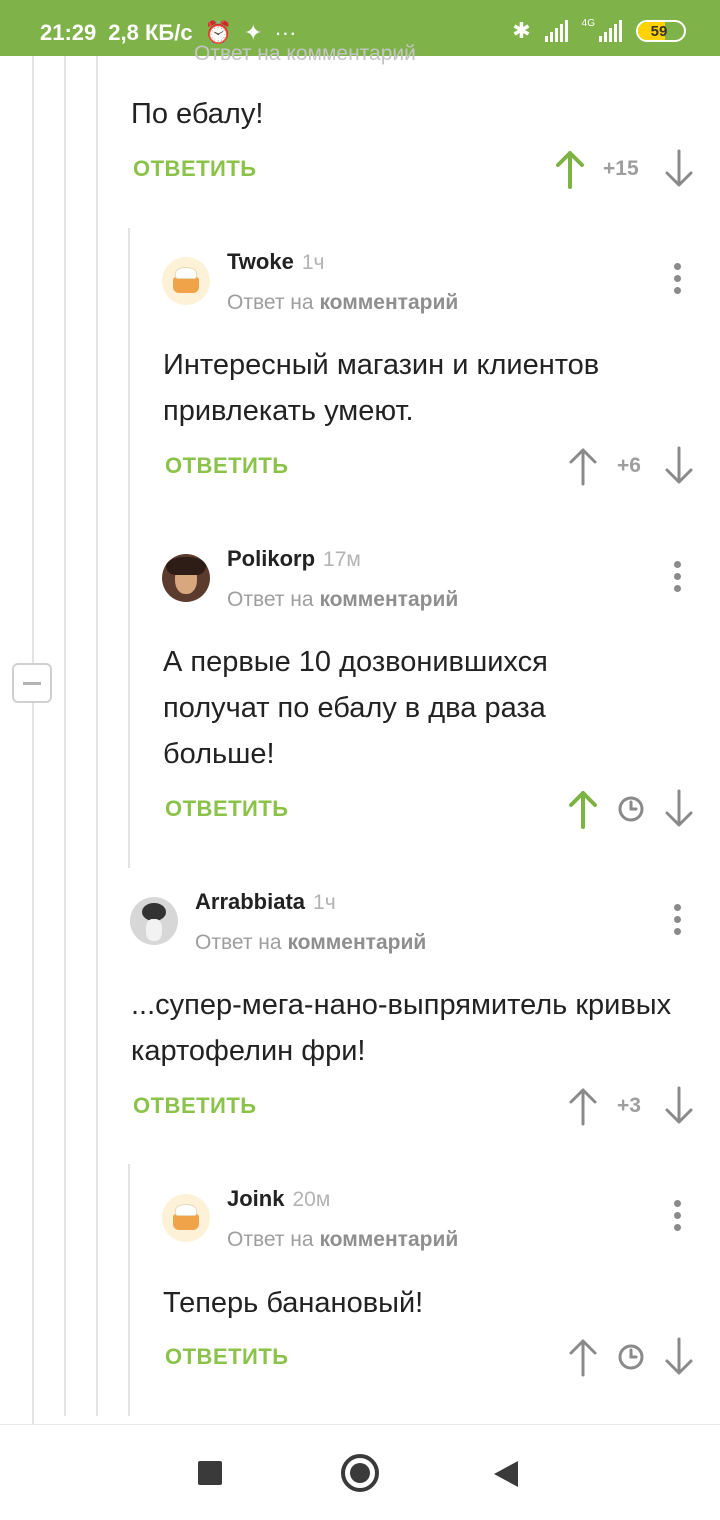 The height and width of the screenshot is (1520, 720). Describe the element at coordinates (255, 1198) in the screenshot. I see `author-name: Joink` at that location.